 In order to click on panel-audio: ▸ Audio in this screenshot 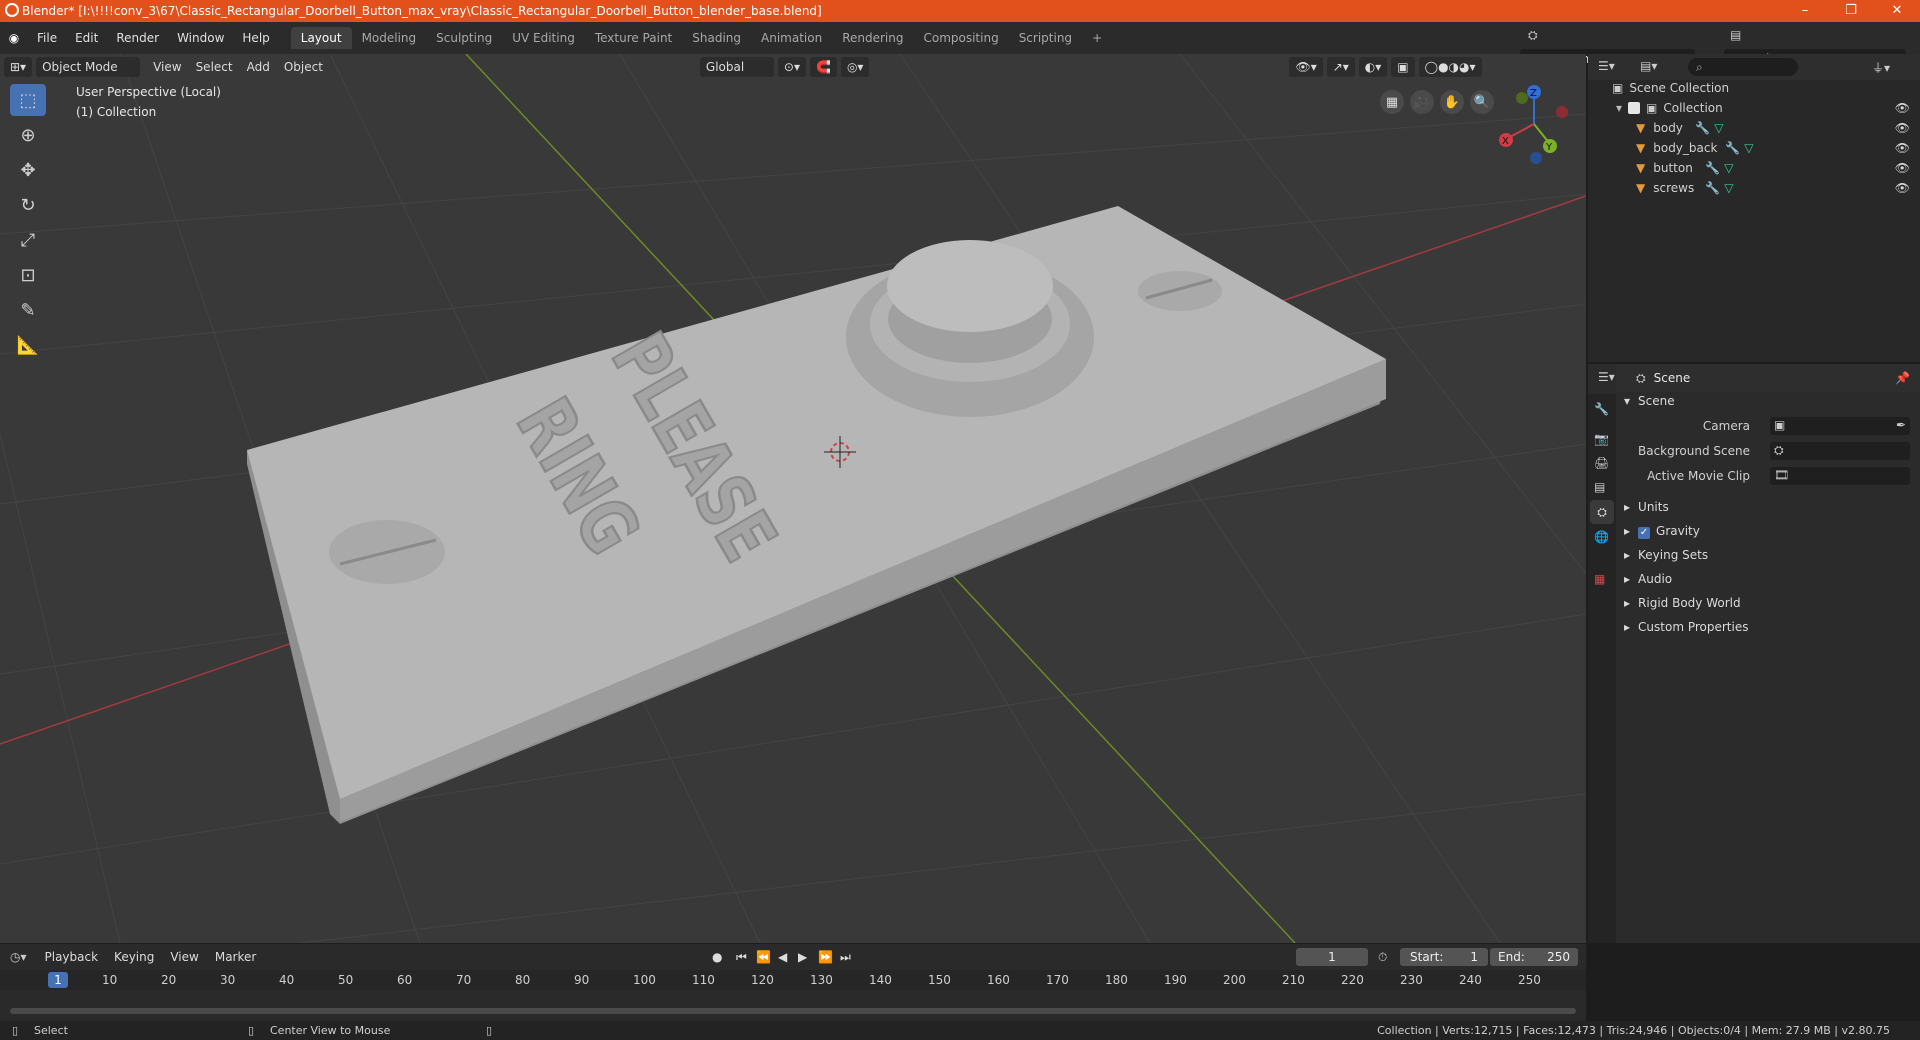, I will do `click(1648, 579)`.